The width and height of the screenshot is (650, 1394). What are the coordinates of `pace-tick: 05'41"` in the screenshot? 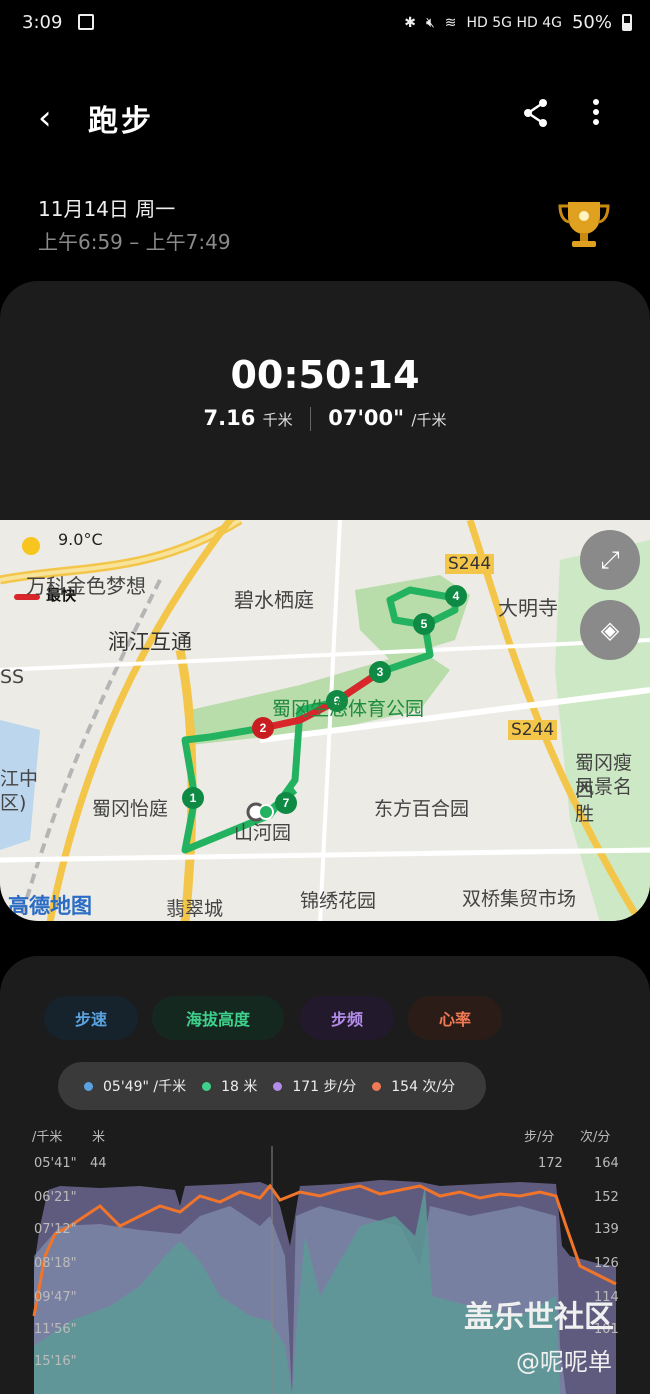 It's located at (55, 1163).